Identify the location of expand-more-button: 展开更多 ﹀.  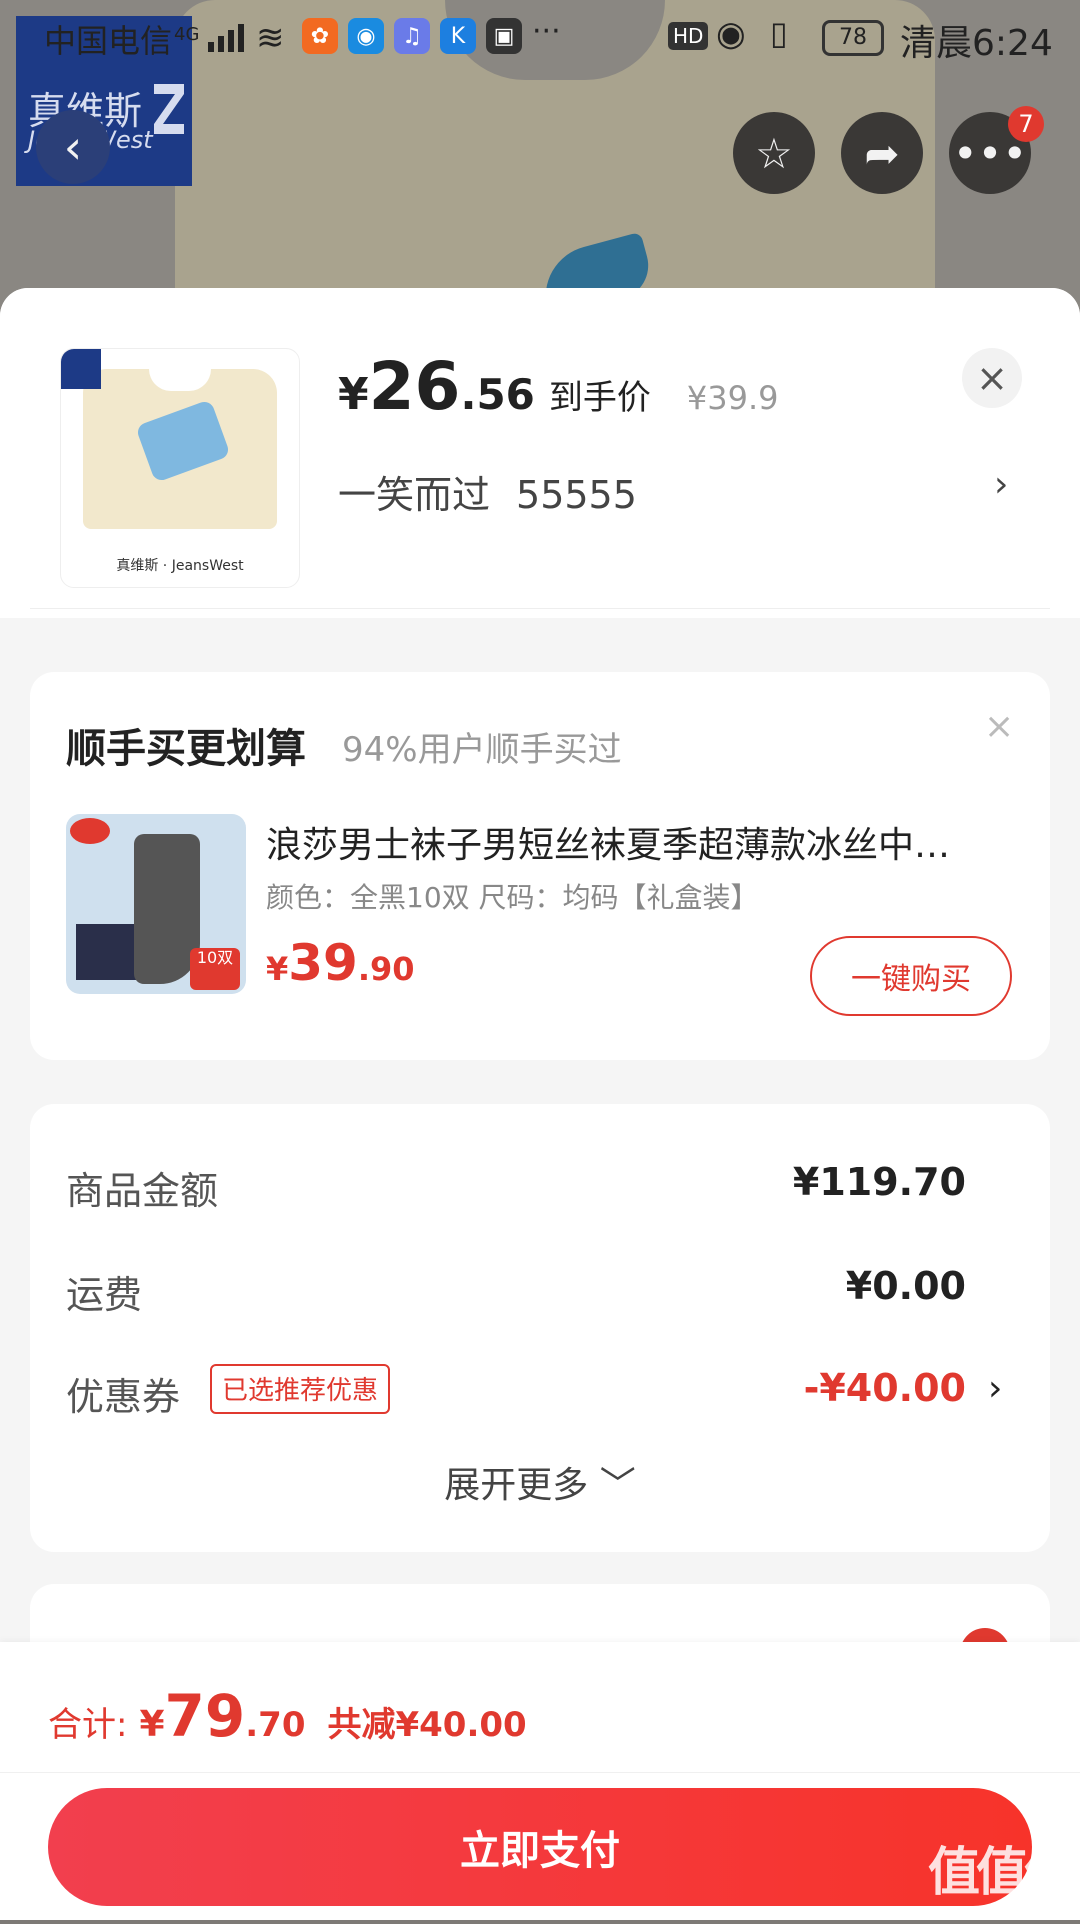
(540, 1482).